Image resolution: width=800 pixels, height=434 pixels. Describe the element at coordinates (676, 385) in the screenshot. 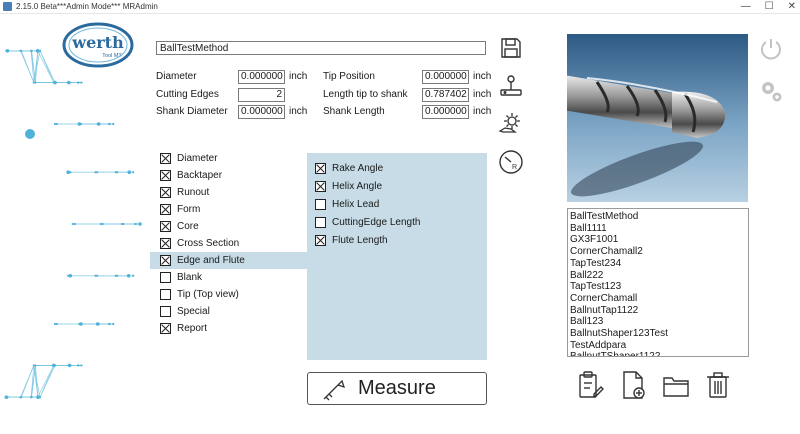

I see `open-folder-icon` at that location.